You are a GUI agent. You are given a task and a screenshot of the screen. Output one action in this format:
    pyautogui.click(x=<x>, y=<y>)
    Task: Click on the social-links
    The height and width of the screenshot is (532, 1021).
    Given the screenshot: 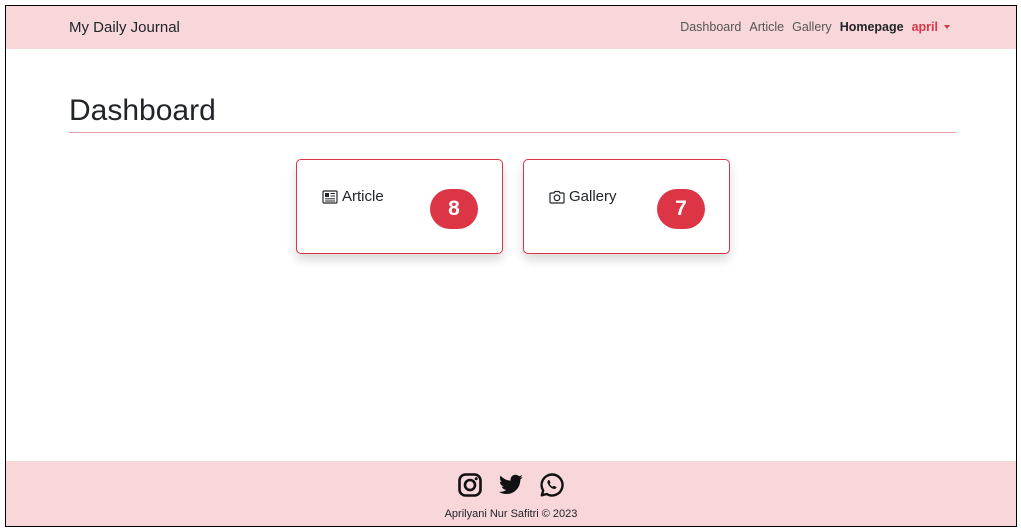 What is the action you would take?
    pyautogui.click(x=511, y=485)
    